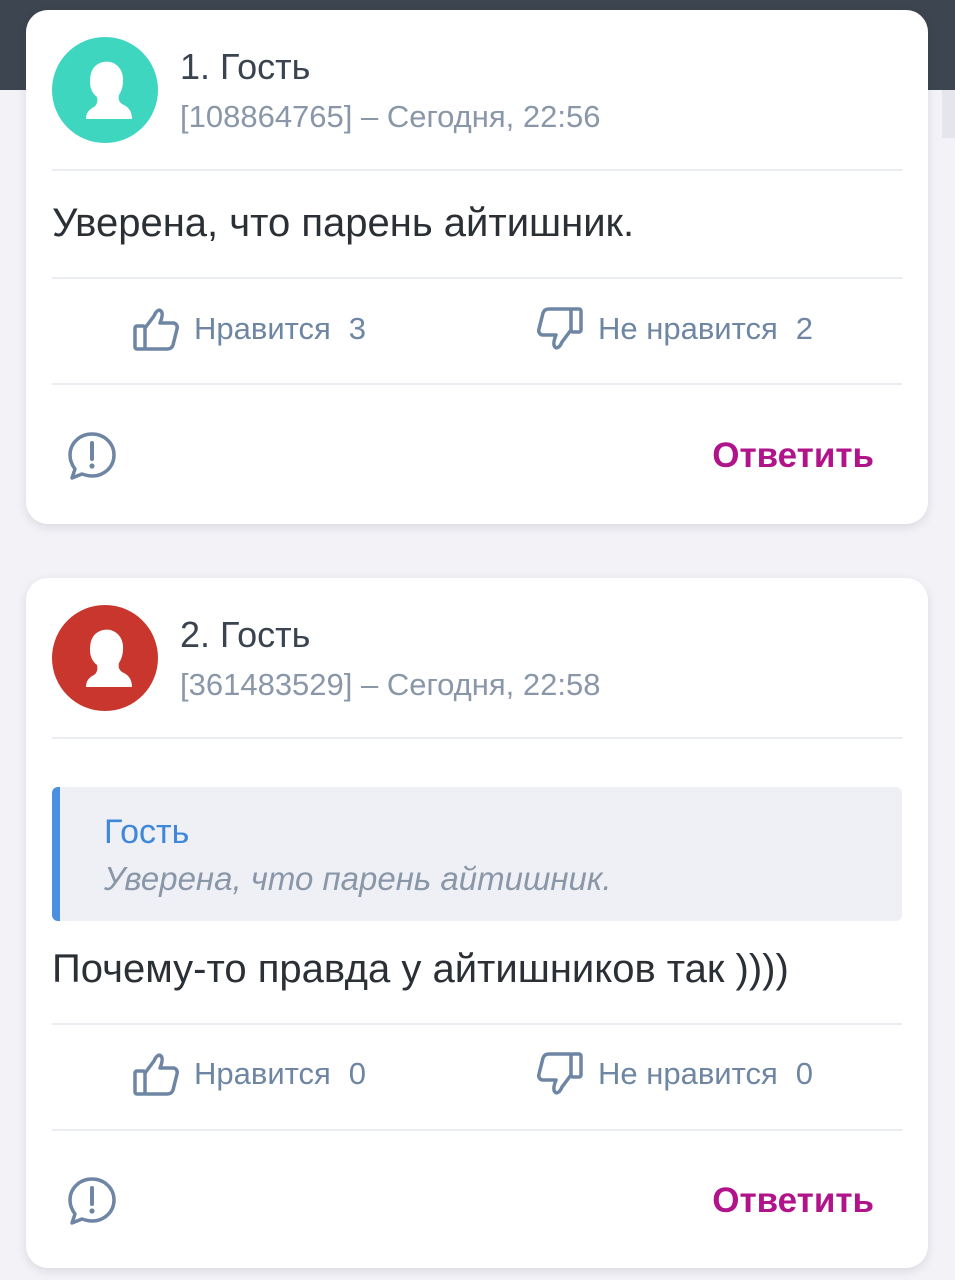 The width and height of the screenshot is (955, 1280). Describe the element at coordinates (357, 328) in the screenshot. I see `like-count: 3` at that location.